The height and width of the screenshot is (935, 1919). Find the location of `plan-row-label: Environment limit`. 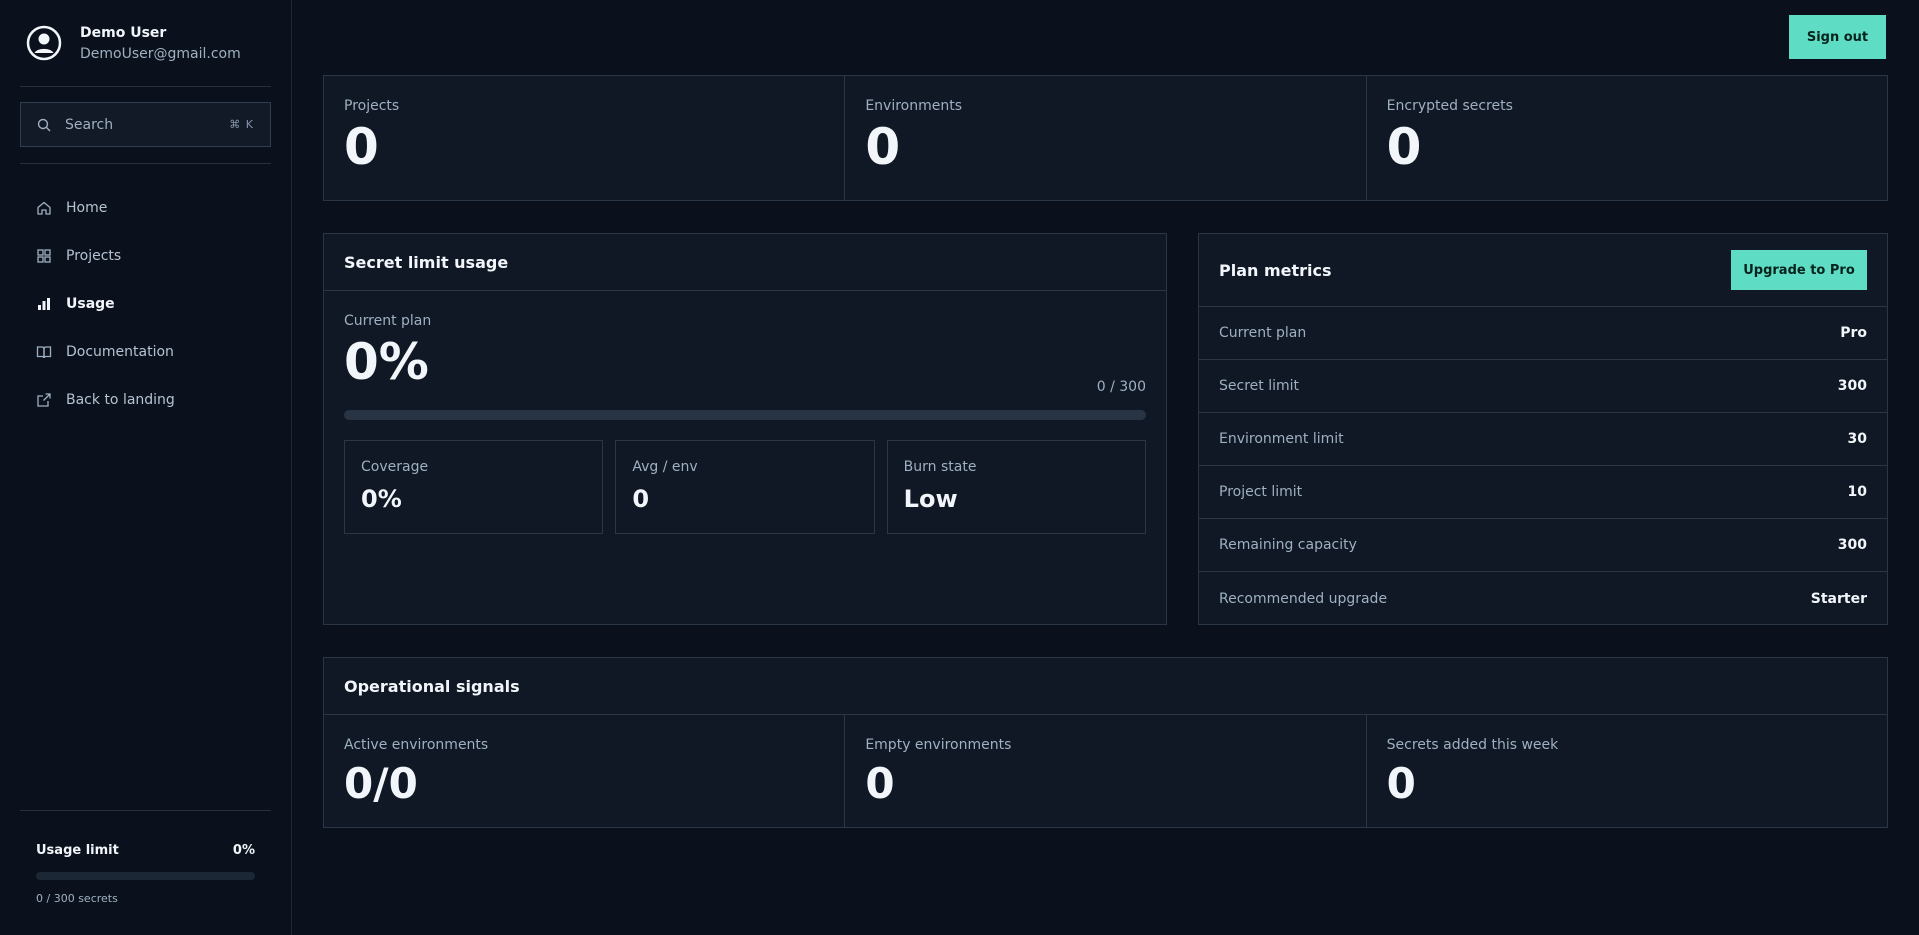

plan-row-label: Environment limit is located at coordinates (1281, 439).